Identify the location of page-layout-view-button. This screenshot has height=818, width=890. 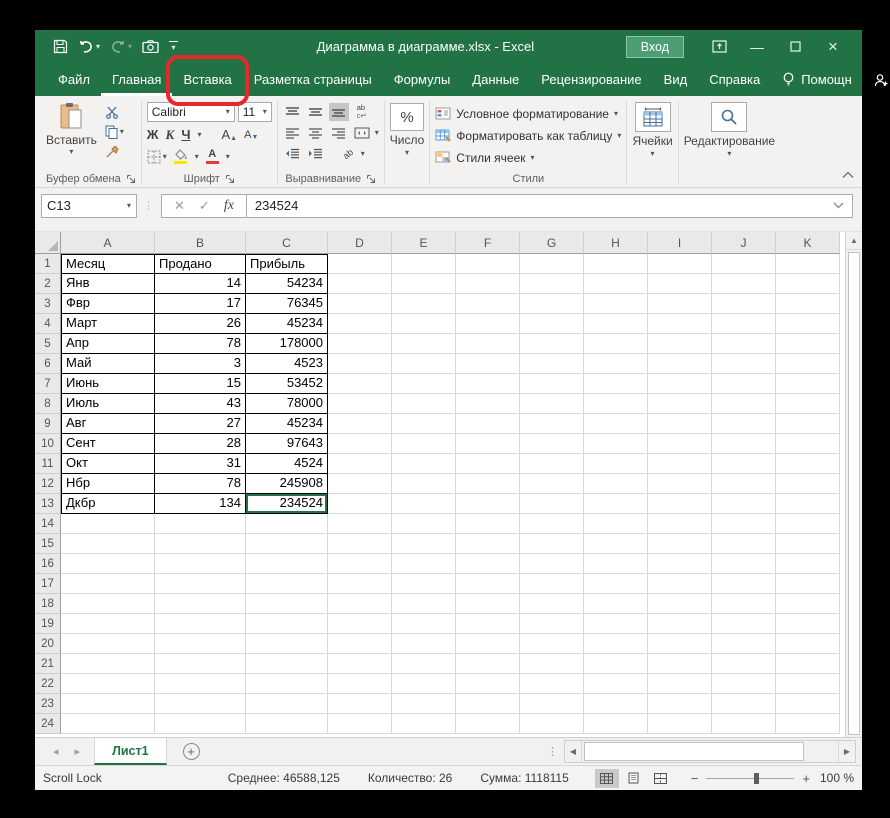
(634, 778).